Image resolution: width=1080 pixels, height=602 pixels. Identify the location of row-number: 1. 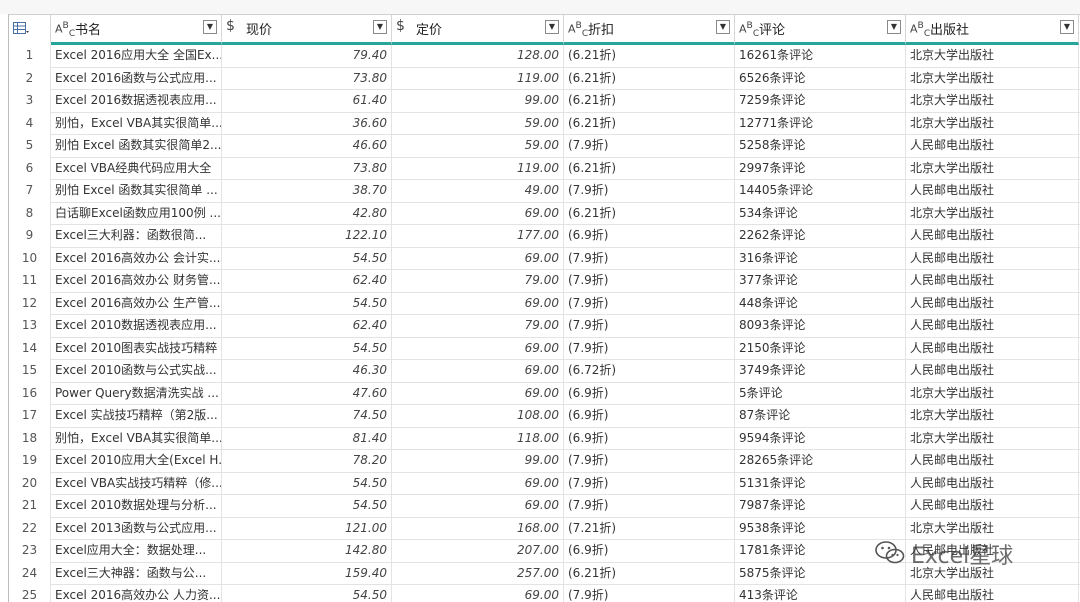
(30, 56).